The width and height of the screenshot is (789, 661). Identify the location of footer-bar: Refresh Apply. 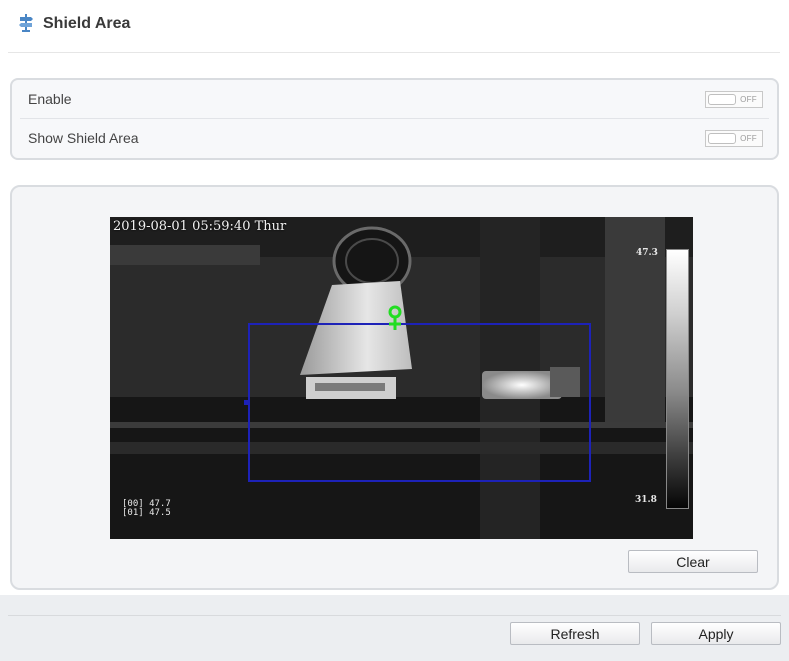
(394, 628).